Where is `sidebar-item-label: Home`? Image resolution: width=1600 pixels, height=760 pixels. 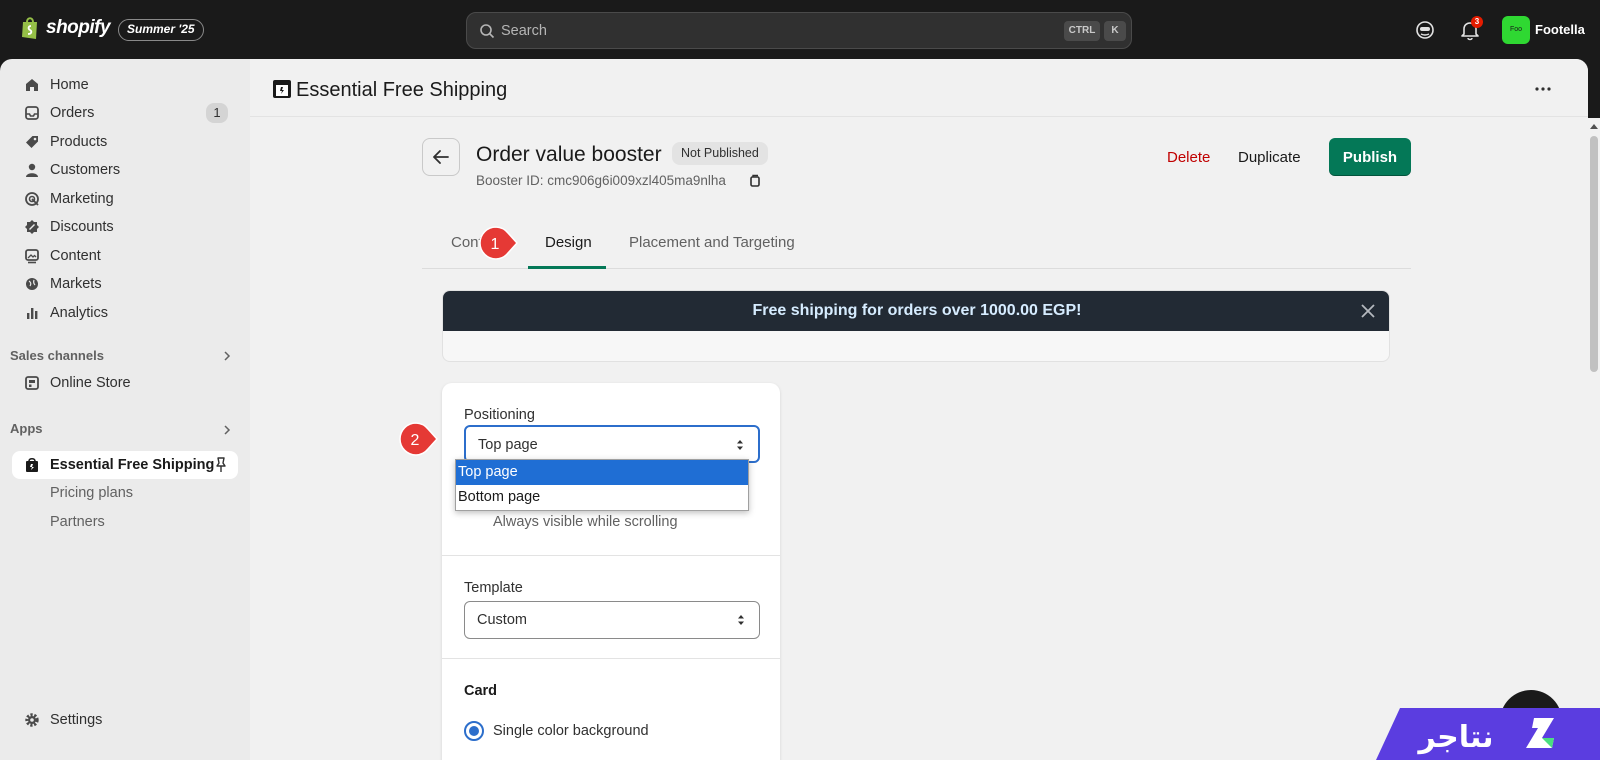 sidebar-item-label: Home is located at coordinates (69, 85).